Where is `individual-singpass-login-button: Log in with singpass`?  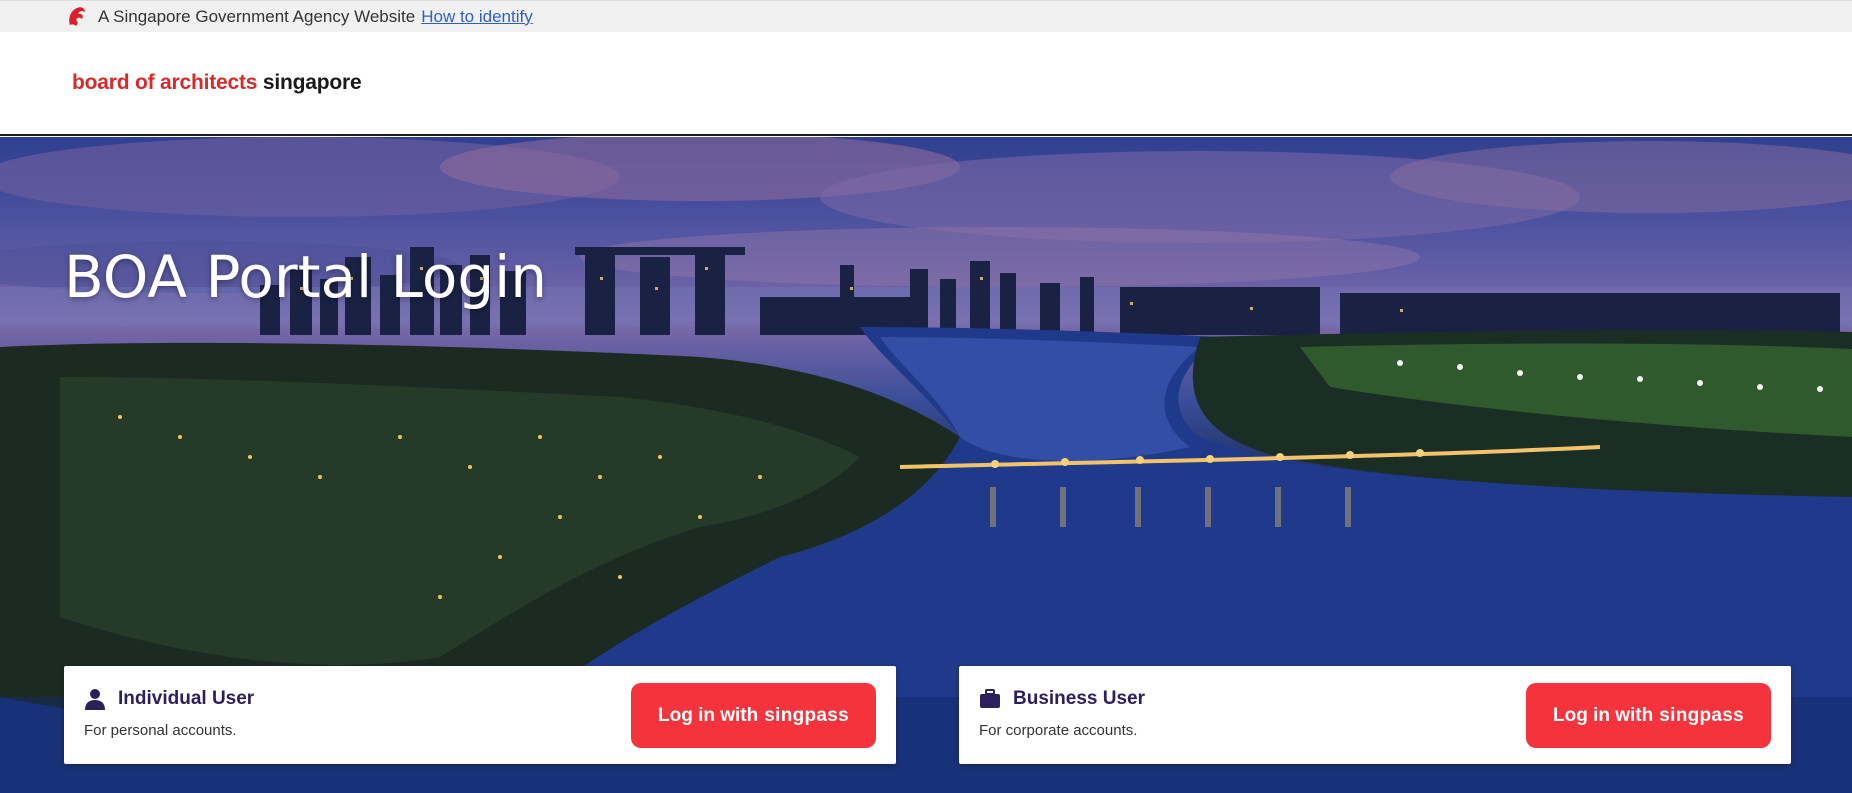 individual-singpass-login-button: Log in with singpass is located at coordinates (753, 715).